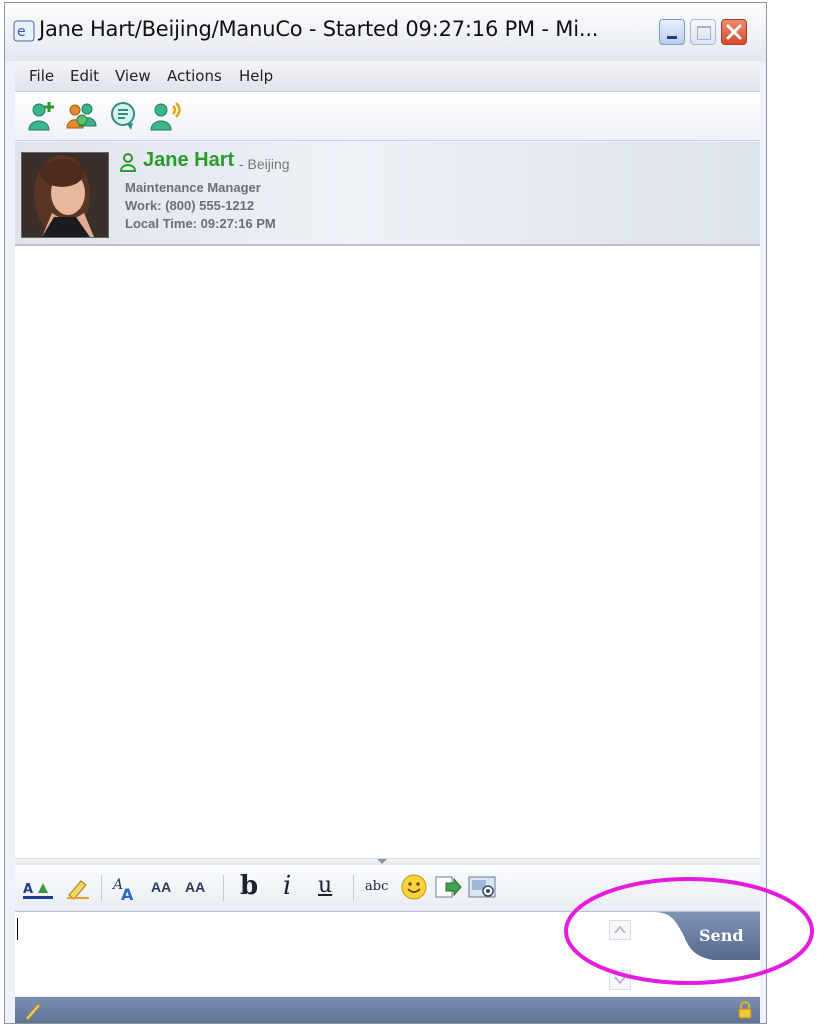 The width and height of the screenshot is (817, 1029). What do you see at coordinates (287, 886) in the screenshot?
I see `italic-button: i` at bounding box center [287, 886].